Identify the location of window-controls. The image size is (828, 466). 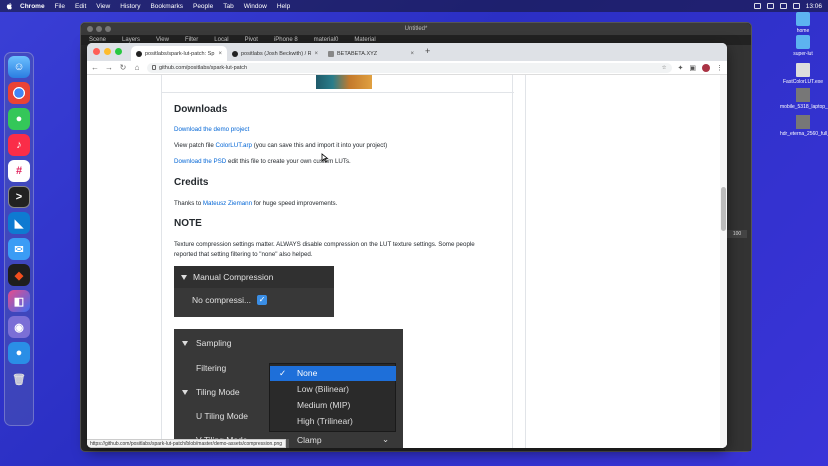
(107, 51).